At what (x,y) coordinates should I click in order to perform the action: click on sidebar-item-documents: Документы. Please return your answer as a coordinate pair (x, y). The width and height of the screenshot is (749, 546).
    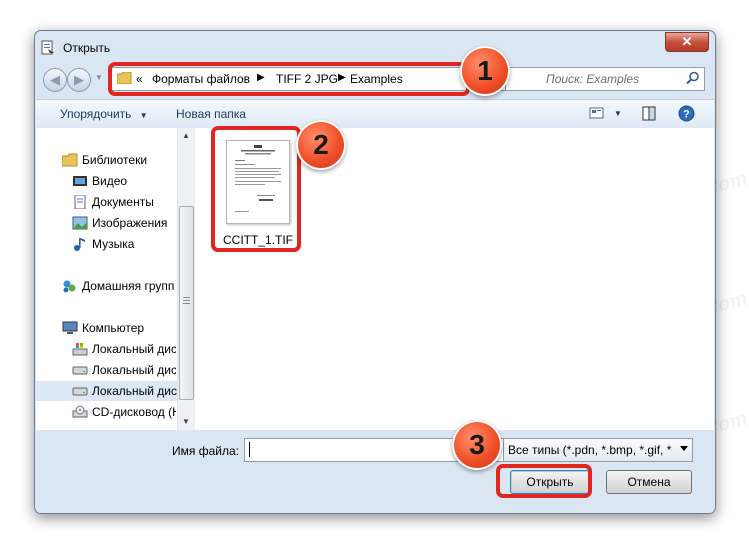
    Looking at the image, I should click on (106, 202).